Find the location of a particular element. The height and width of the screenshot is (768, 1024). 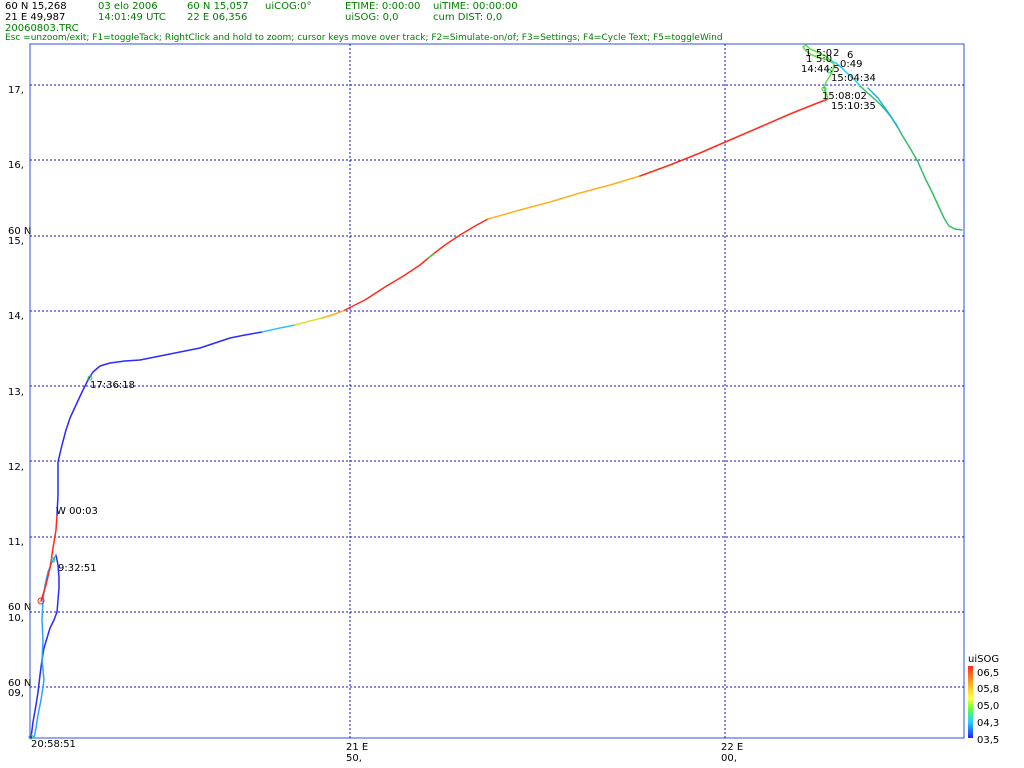

y-tick-11: 11, is located at coordinates (16, 542).